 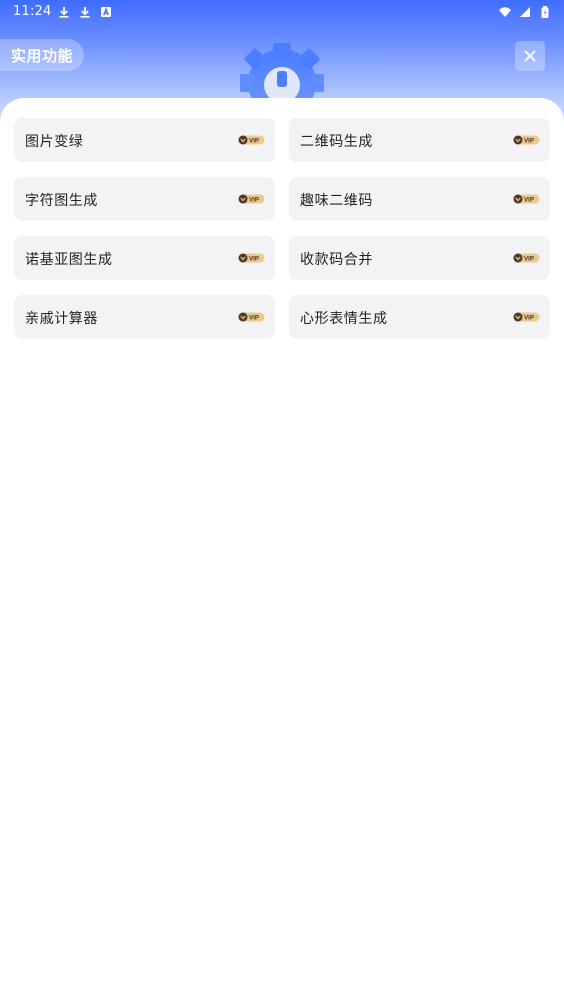 I want to click on tool-label: 诺基亚图生成, so click(x=69, y=260).